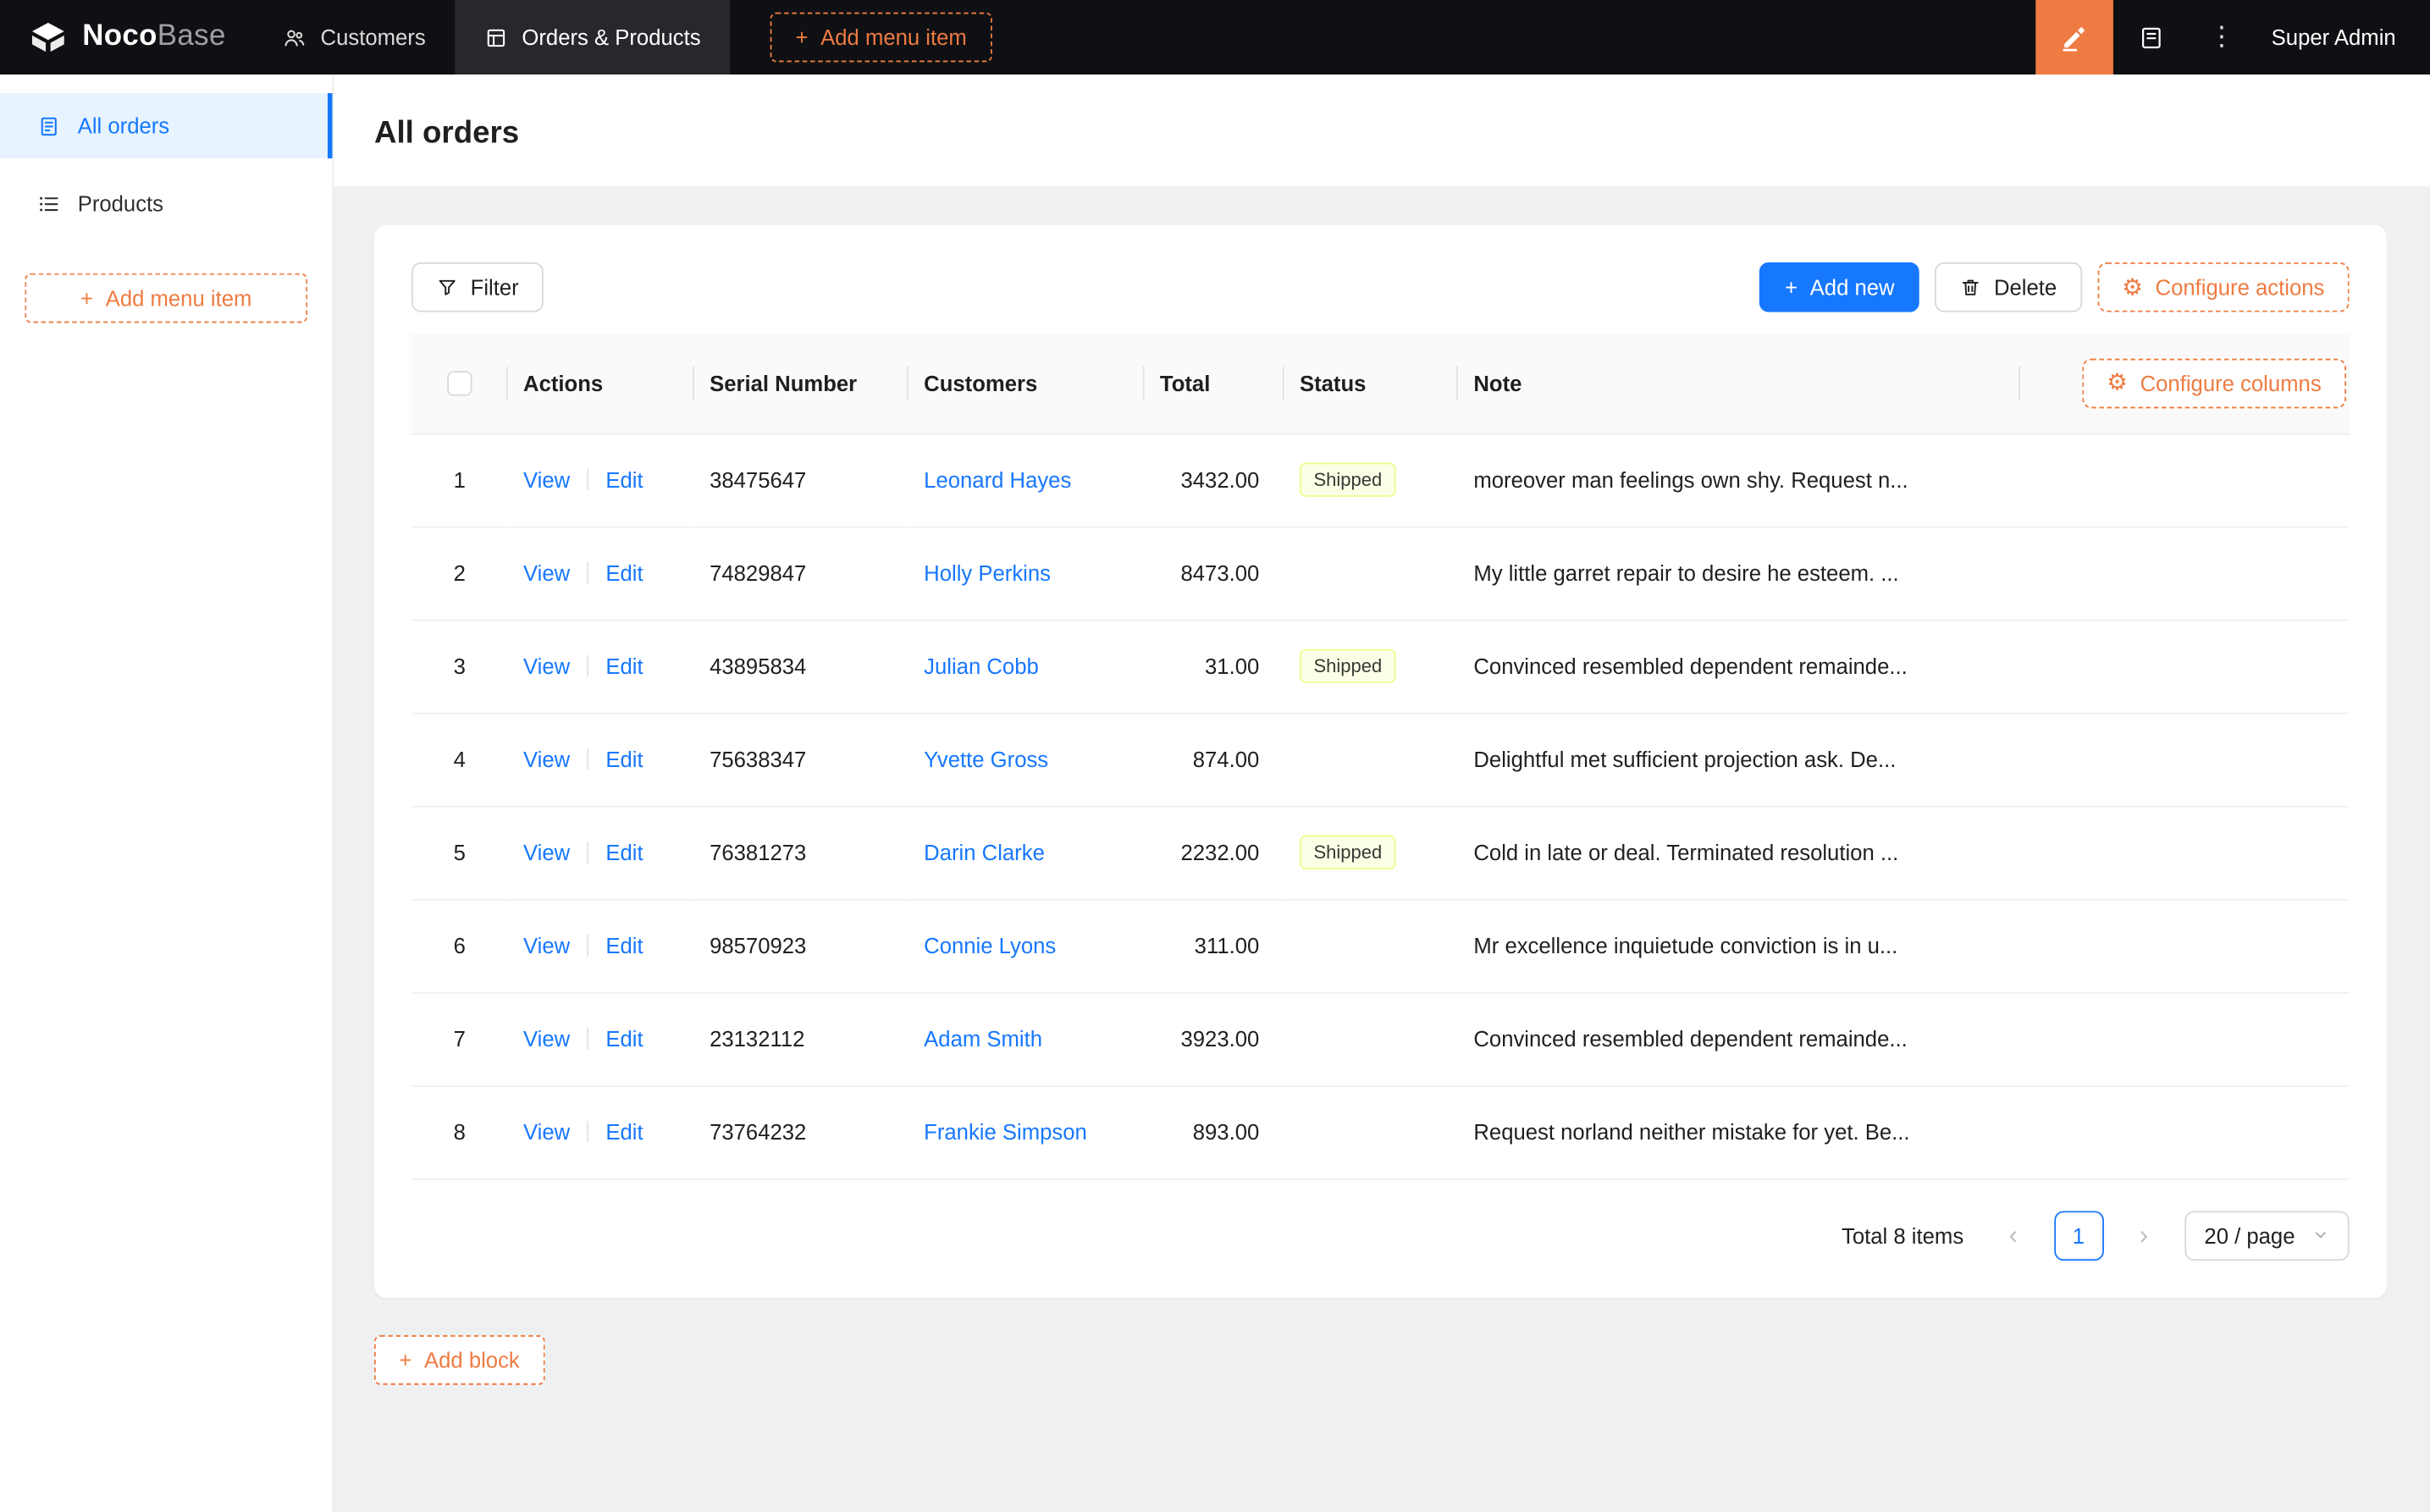  Describe the element at coordinates (2214, 383) in the screenshot. I see `configure-columns-button: ⚙ Configure columns` at that location.